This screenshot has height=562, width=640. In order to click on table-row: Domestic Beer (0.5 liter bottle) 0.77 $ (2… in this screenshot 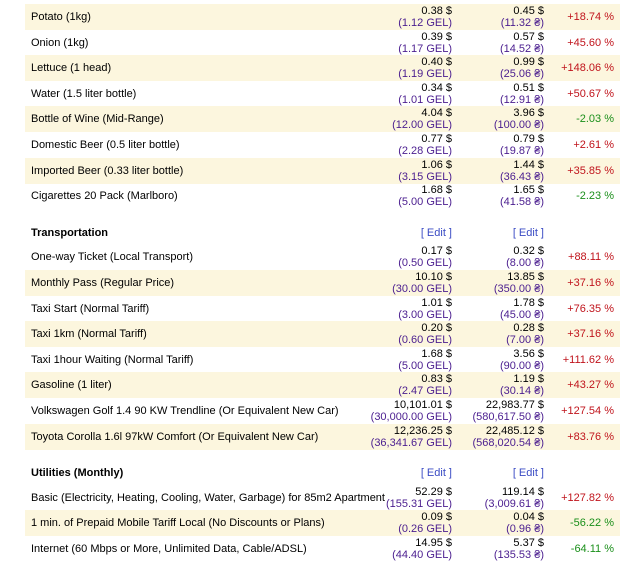, I will do `click(322, 145)`.